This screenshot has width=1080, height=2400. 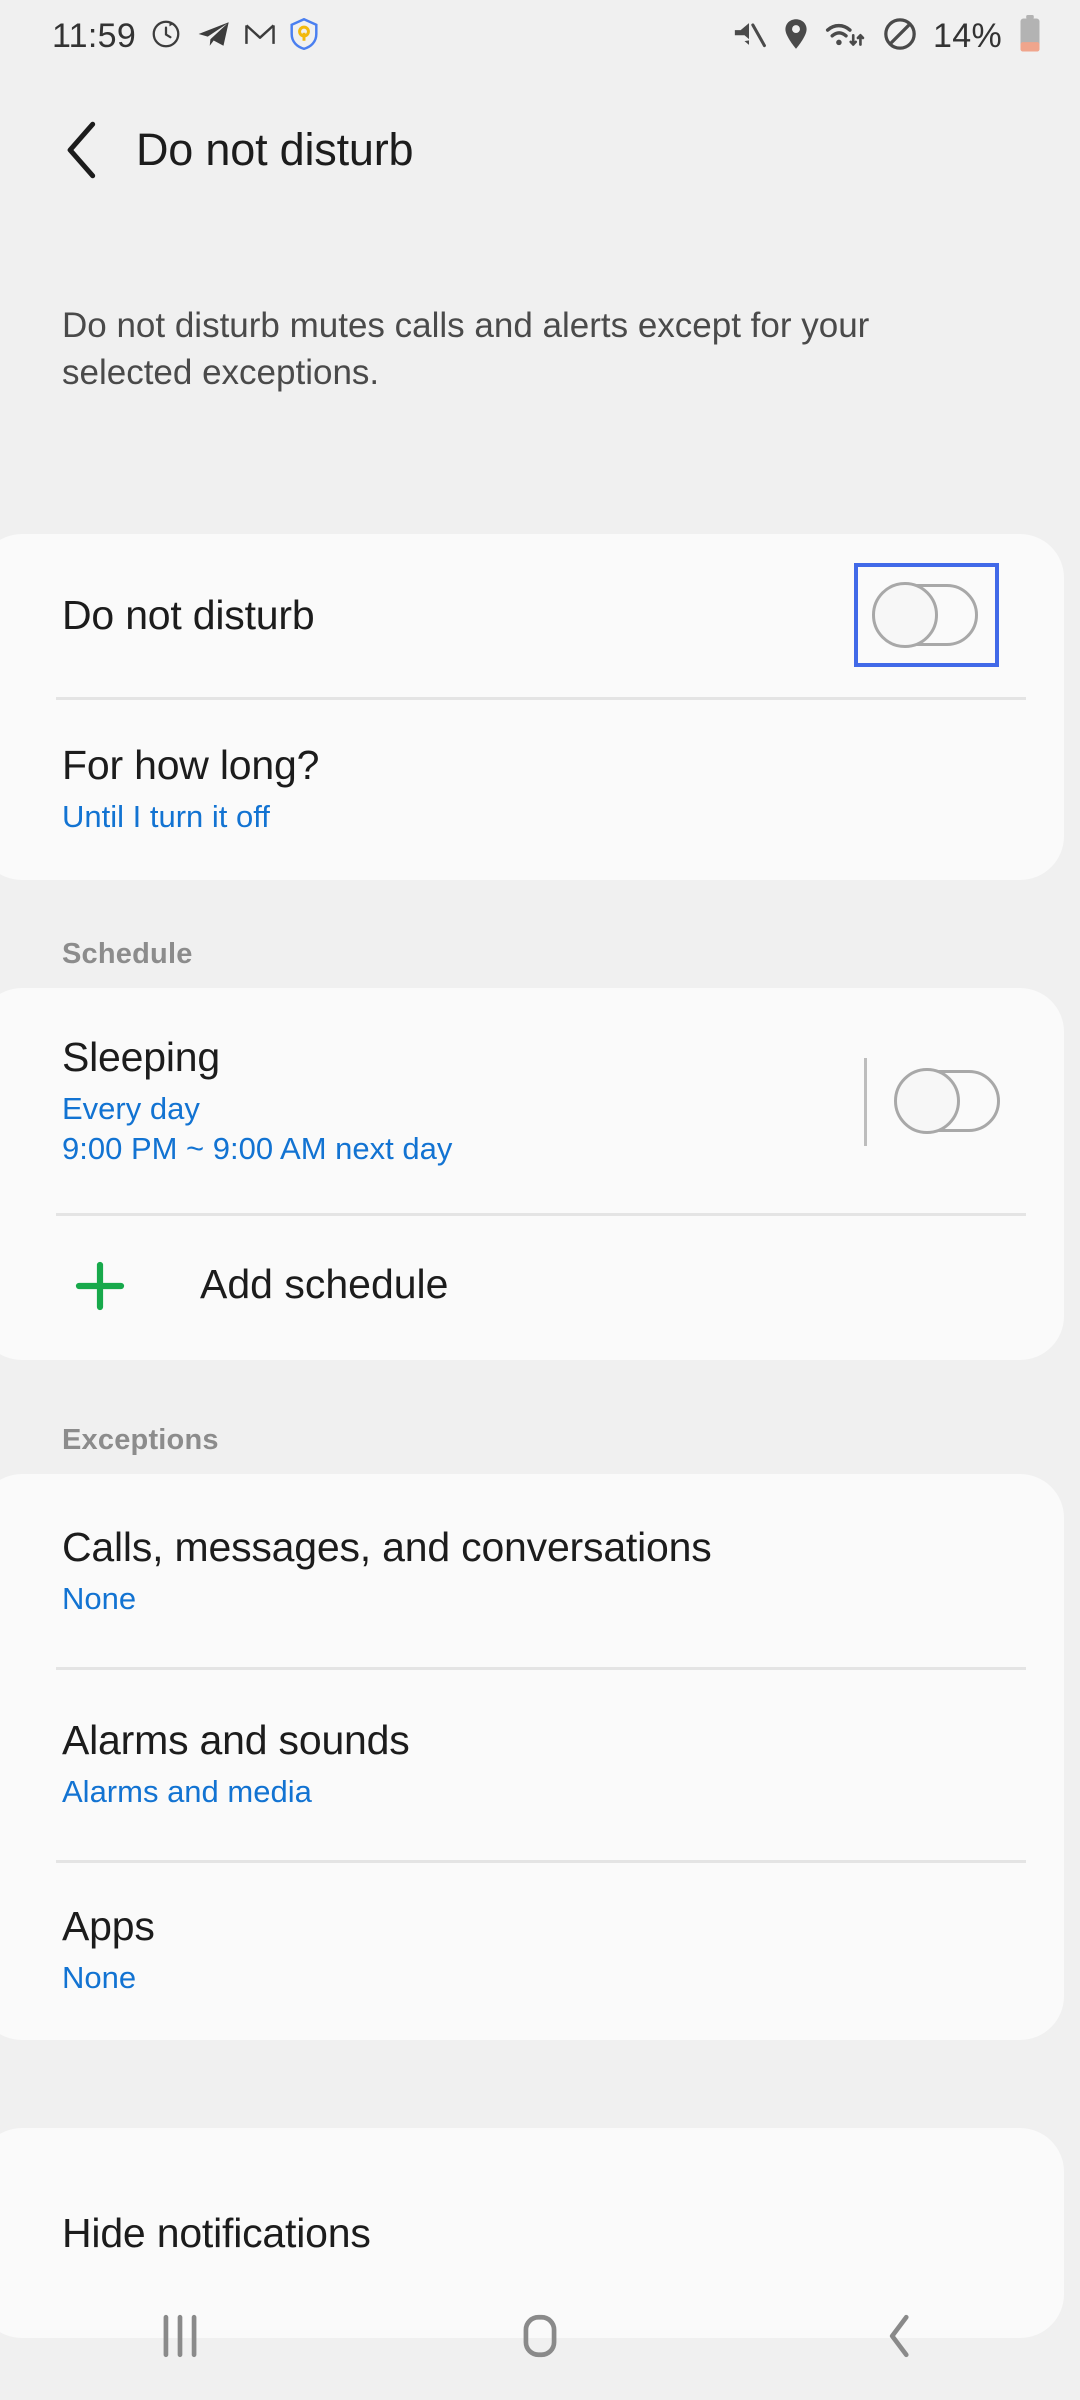 I want to click on sleeping-toggle-switch, so click(x=947, y=1101).